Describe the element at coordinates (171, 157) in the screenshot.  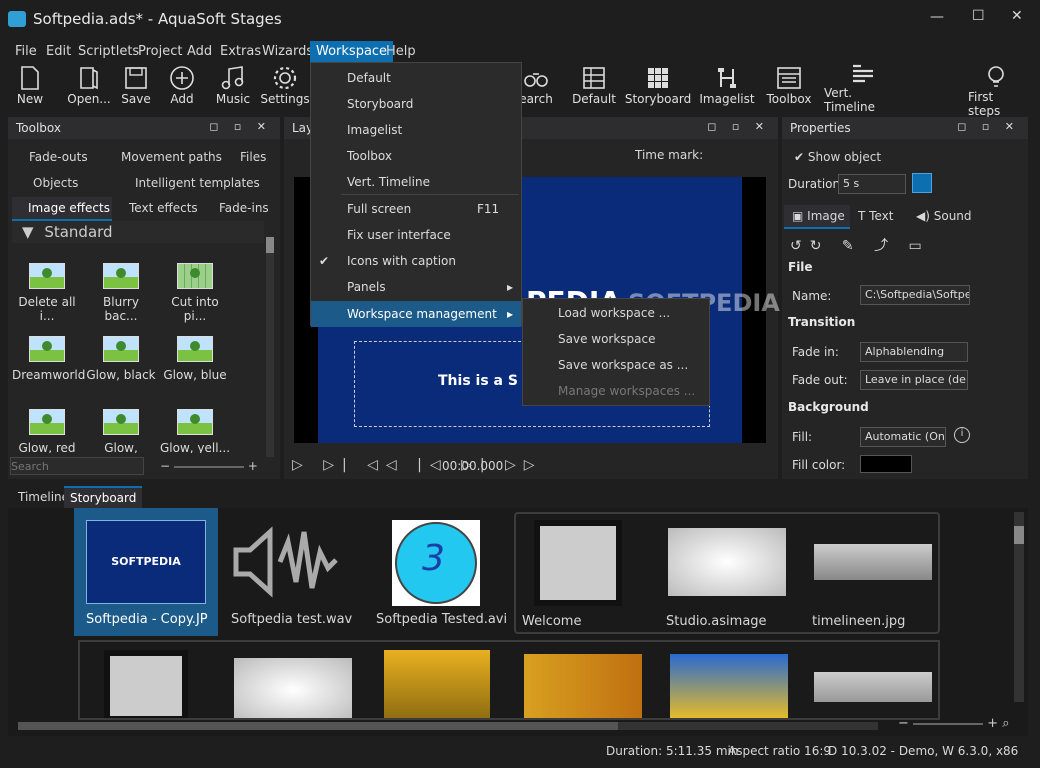
I see `tab-movement-paths: Movement paths` at that location.